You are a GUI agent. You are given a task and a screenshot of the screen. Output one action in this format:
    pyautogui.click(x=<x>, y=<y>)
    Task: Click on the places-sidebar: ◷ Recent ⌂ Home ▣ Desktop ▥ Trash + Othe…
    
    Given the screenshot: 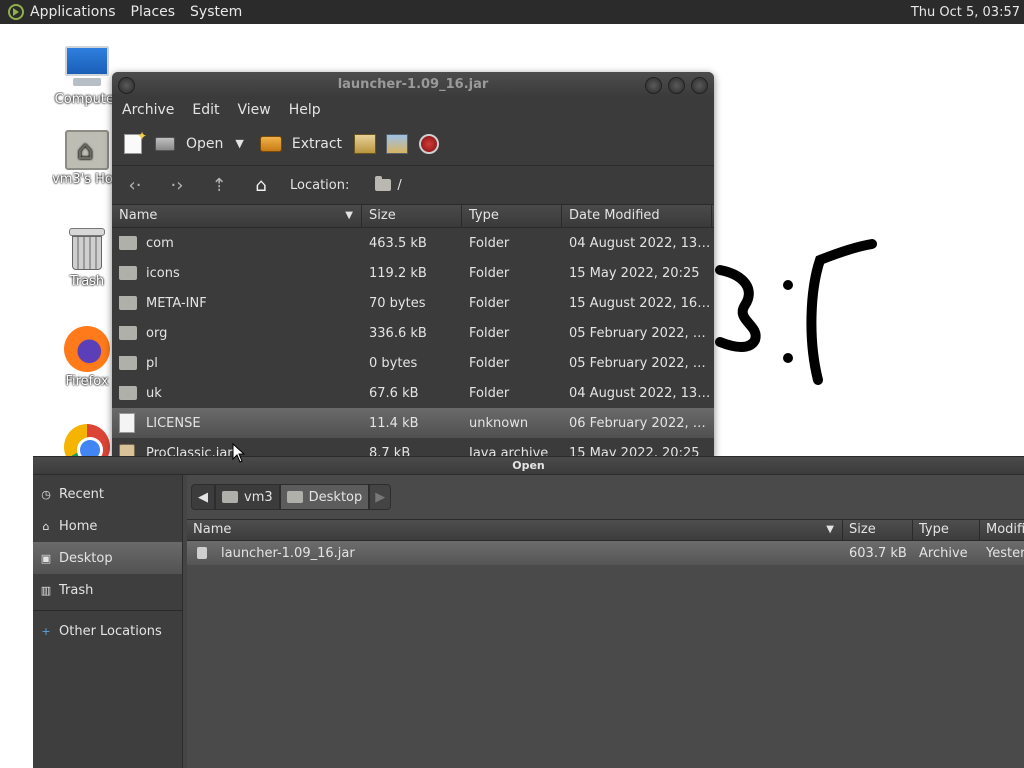 What is the action you would take?
    pyautogui.click(x=108, y=621)
    